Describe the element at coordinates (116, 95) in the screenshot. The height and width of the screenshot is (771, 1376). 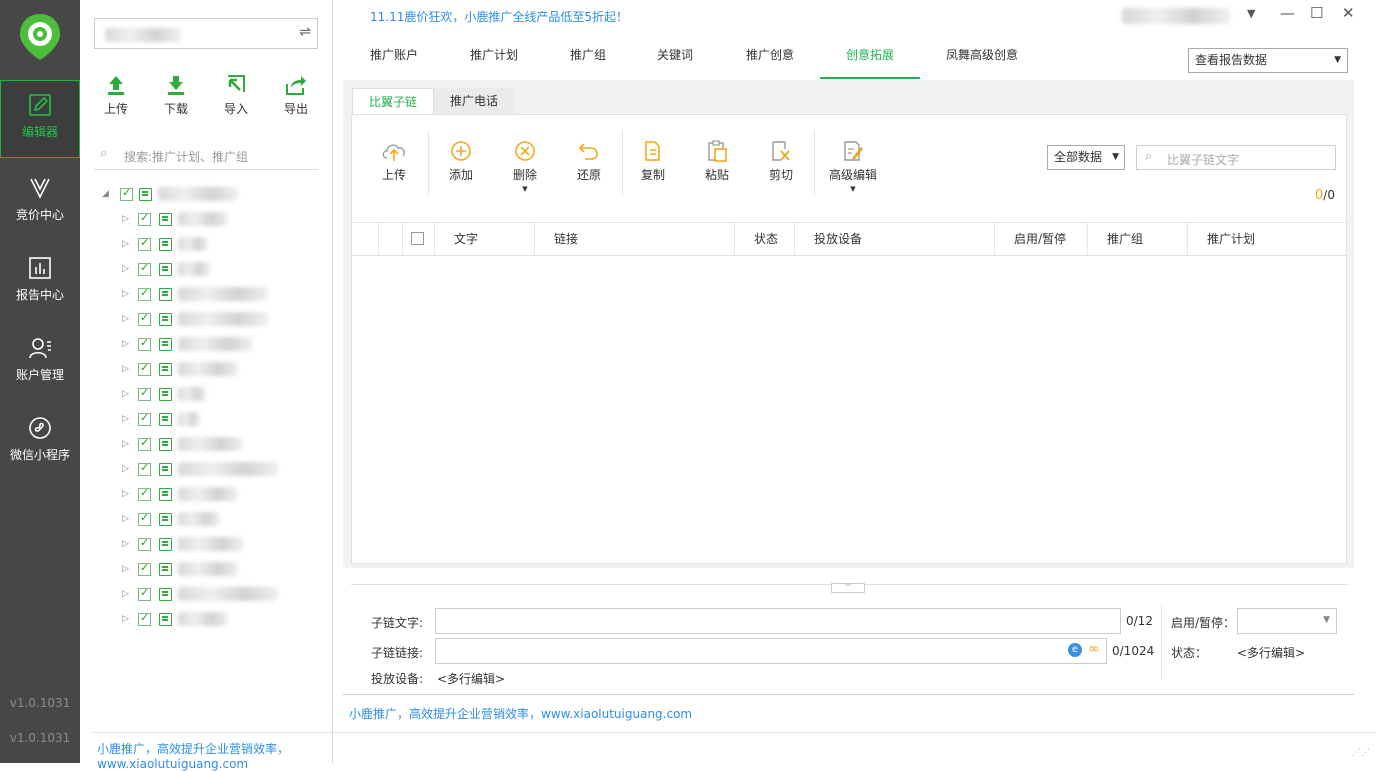
I see `upload-tool-button: 上传` at that location.